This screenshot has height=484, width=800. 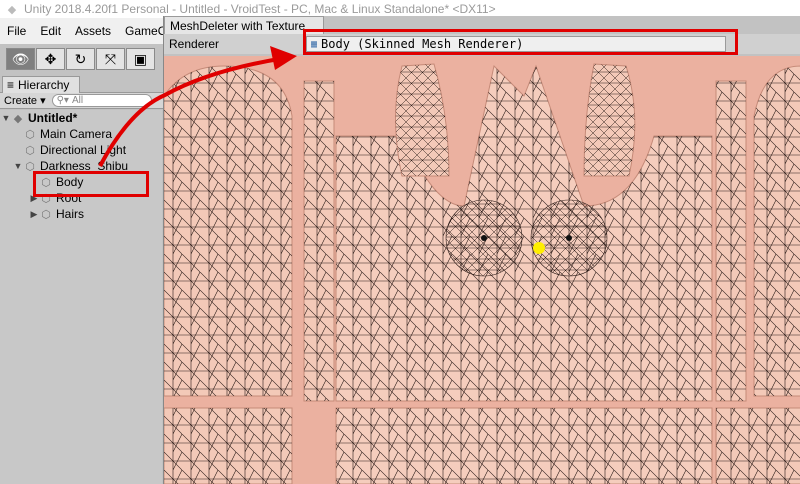 I want to click on annotation-arrow, so click(x=197, y=106).